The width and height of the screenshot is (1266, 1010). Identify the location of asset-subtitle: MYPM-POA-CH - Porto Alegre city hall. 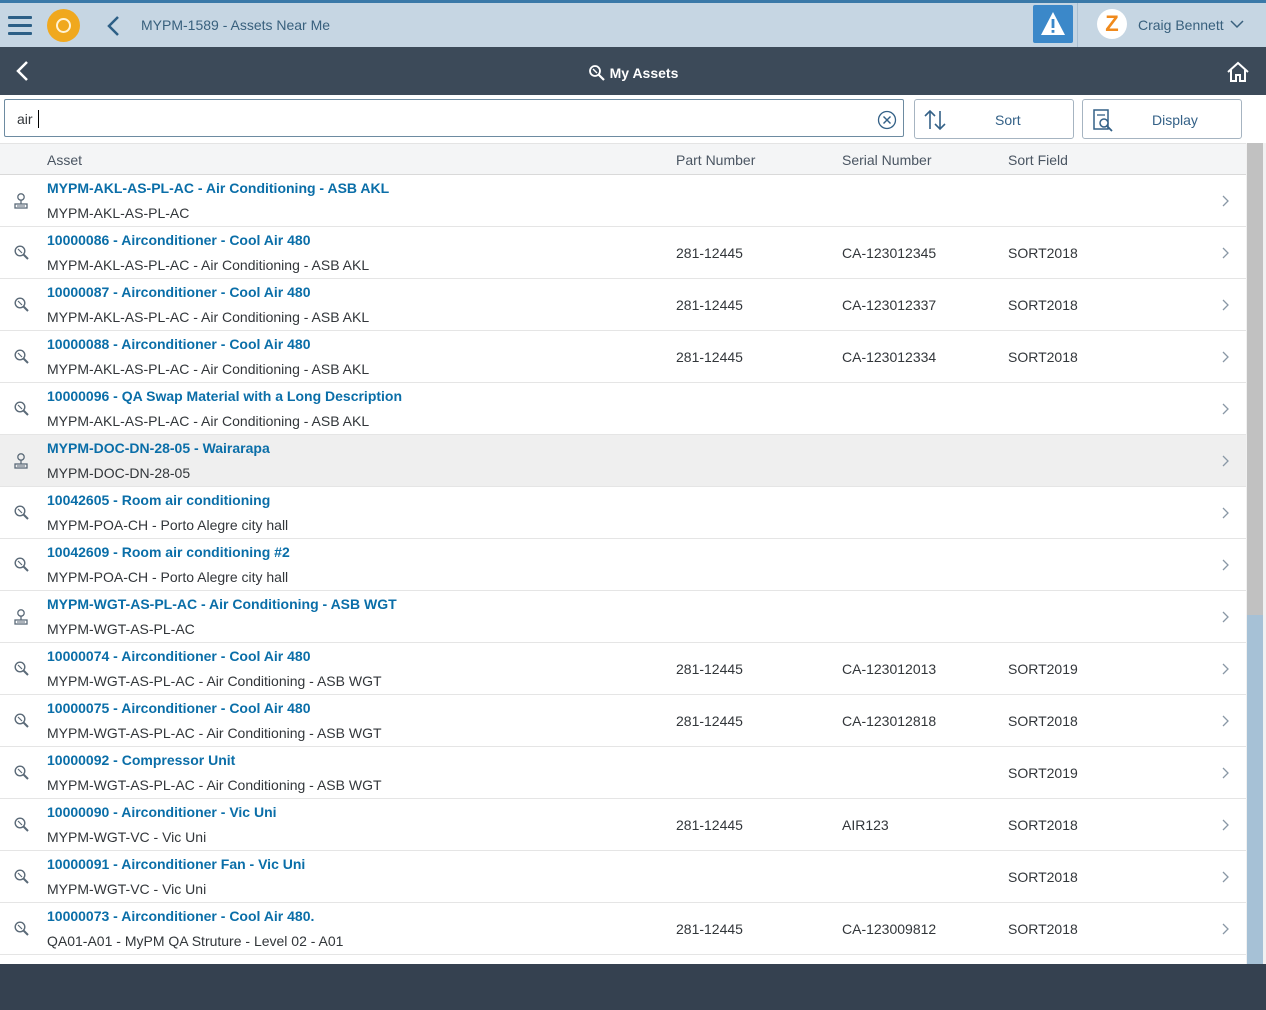
(168, 577).